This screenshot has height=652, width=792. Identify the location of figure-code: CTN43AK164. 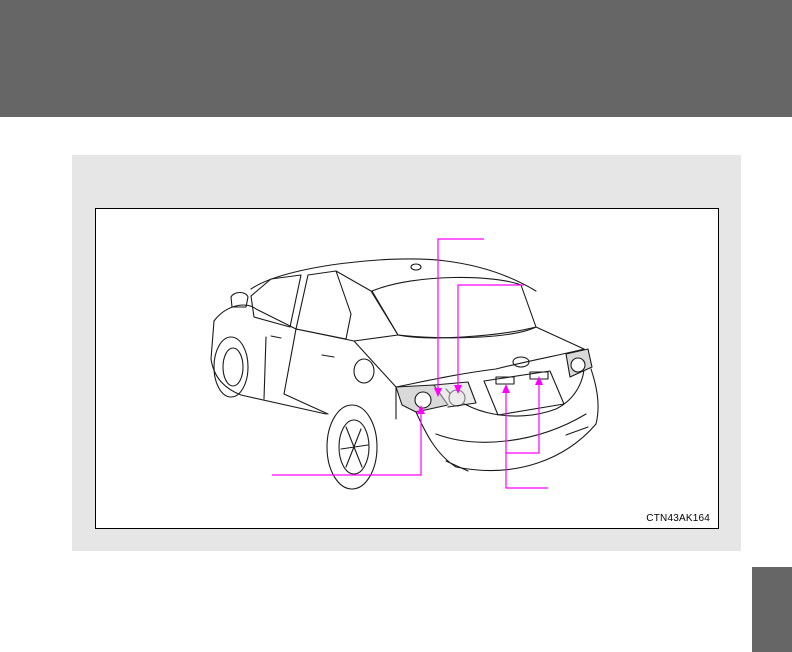
(678, 518).